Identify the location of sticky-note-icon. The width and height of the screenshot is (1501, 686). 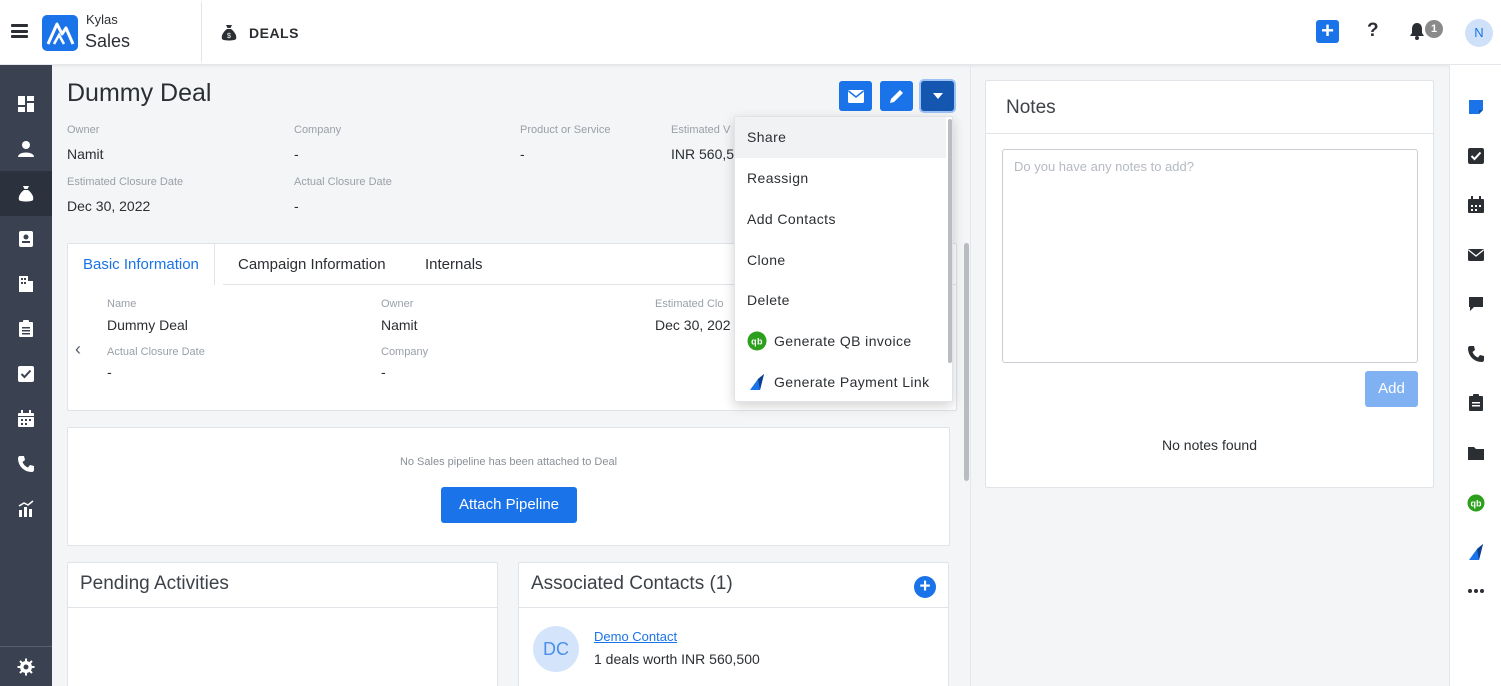
(1475, 107).